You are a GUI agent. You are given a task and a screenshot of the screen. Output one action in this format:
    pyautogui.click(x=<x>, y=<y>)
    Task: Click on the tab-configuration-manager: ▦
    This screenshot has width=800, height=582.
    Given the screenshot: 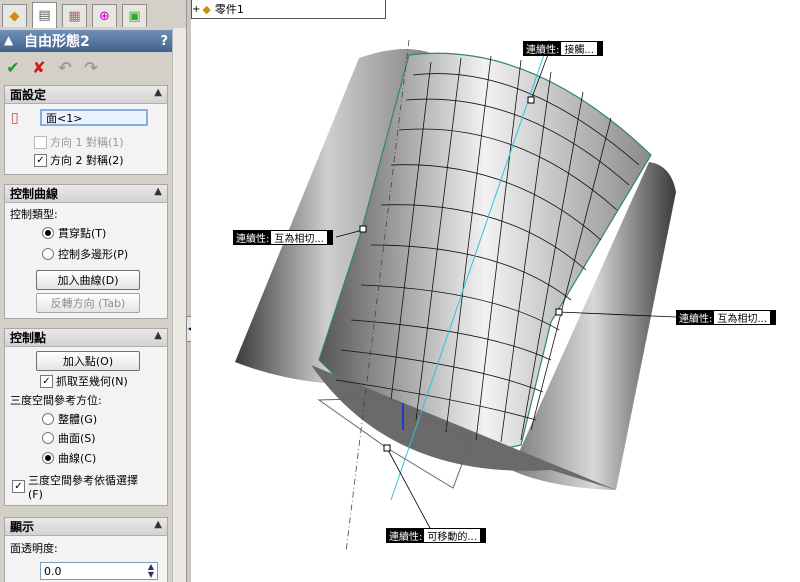 What is the action you would take?
    pyautogui.click(x=74, y=15)
    